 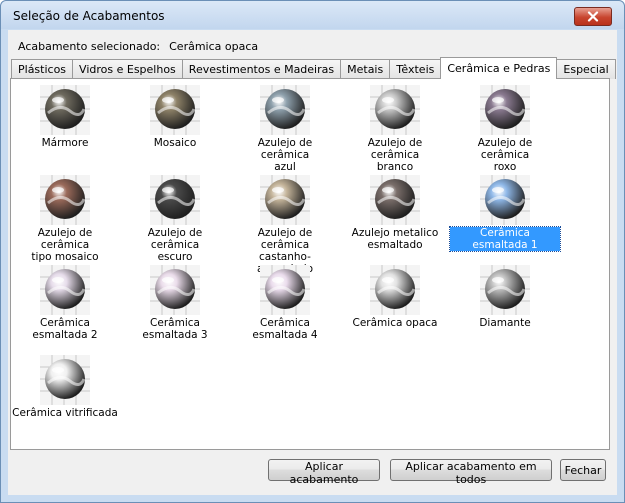 What do you see at coordinates (175, 200) in the screenshot?
I see `dark-tile-icon` at bounding box center [175, 200].